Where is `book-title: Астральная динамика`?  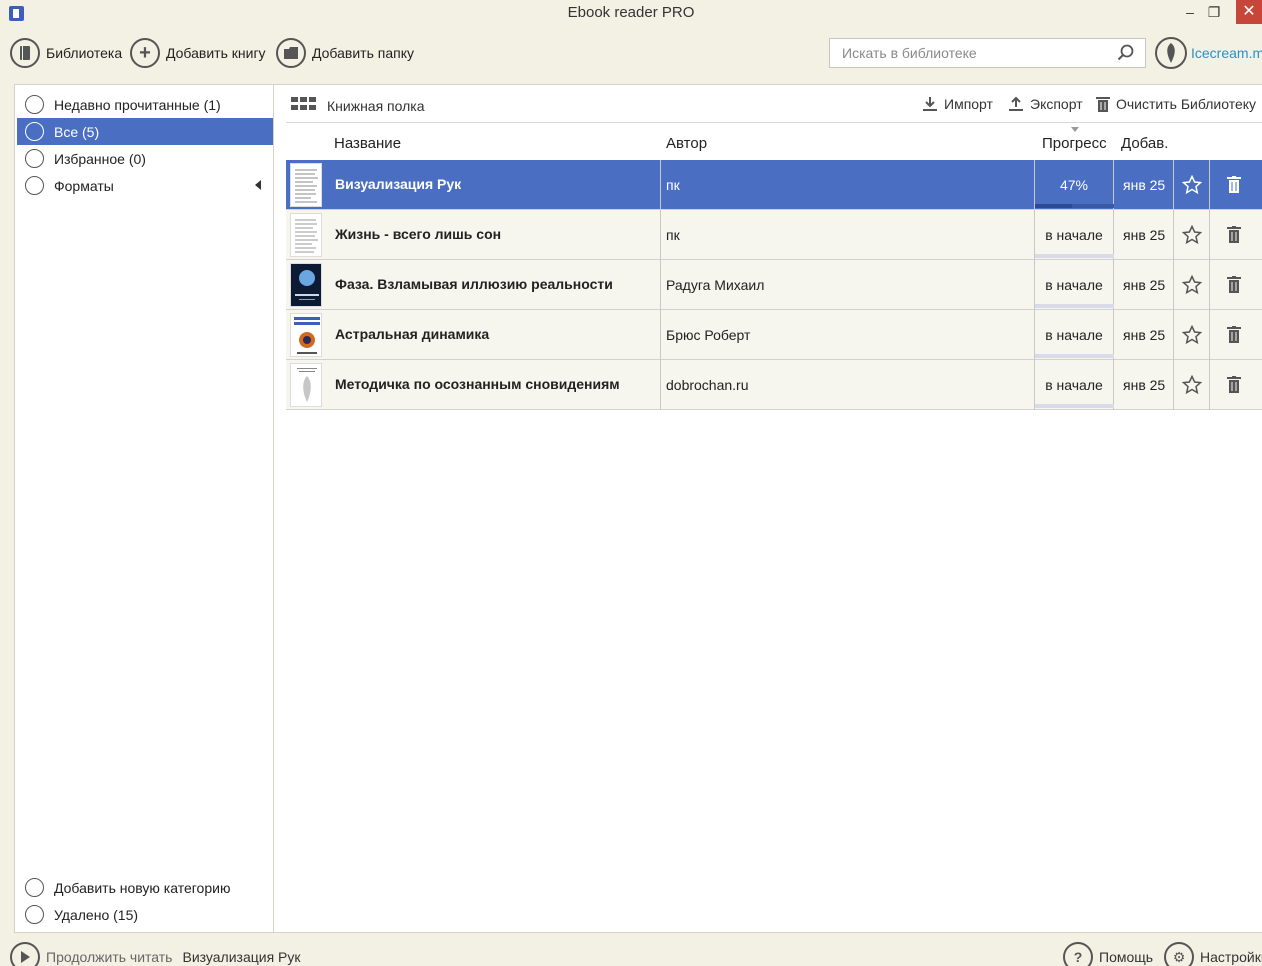 book-title: Астральная динамика is located at coordinates (412, 334).